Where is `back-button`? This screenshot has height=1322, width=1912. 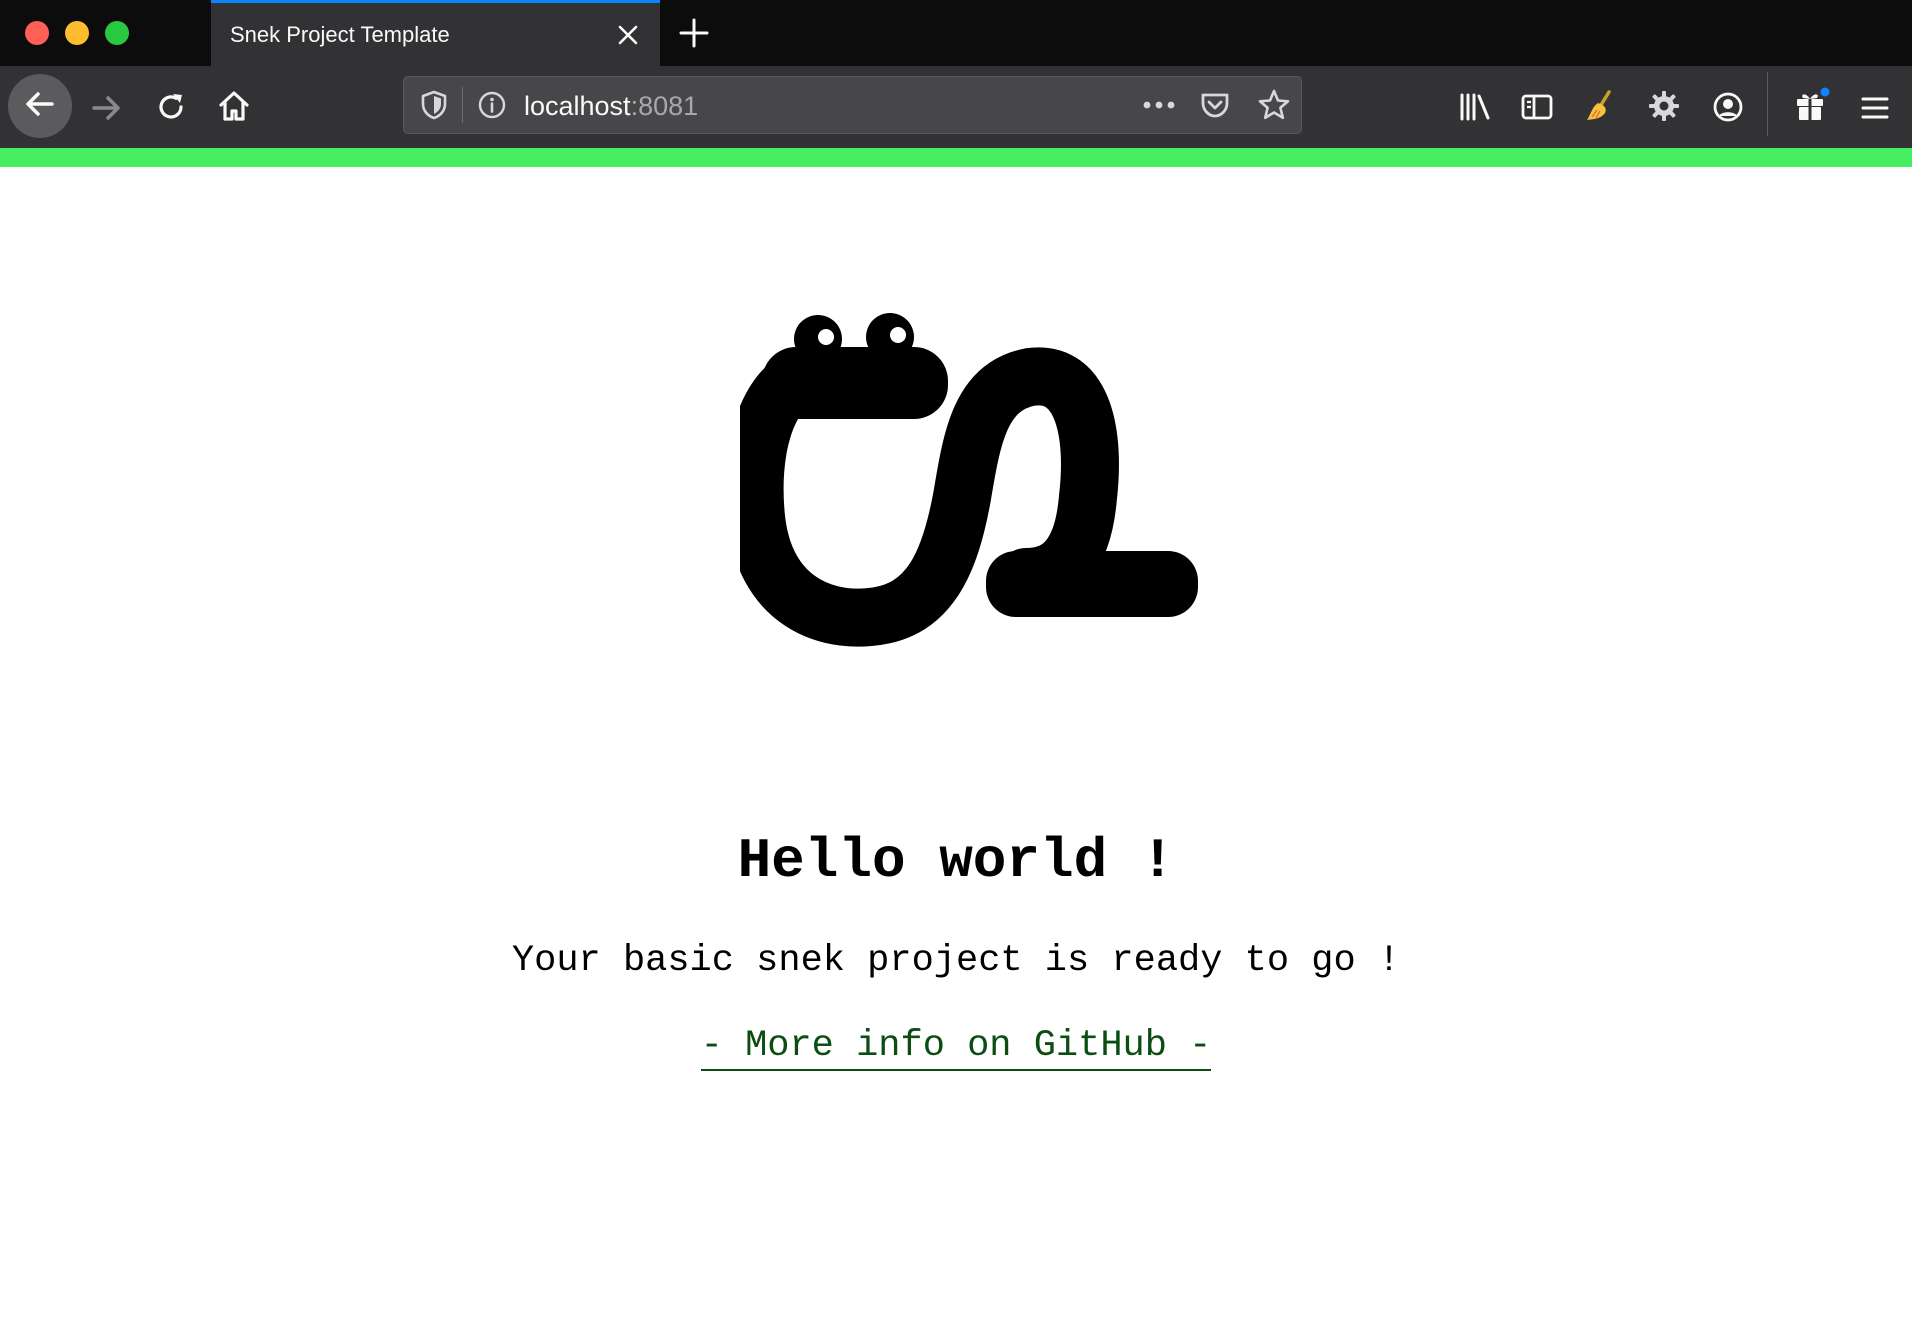 back-button is located at coordinates (40, 106).